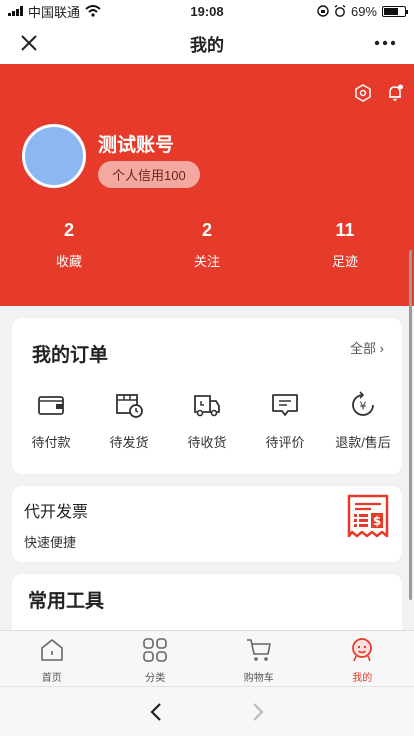 Image resolution: width=414 pixels, height=736 pixels. What do you see at coordinates (69, 245) in the screenshot?
I see `stat-favorites: 2 收藏` at bounding box center [69, 245].